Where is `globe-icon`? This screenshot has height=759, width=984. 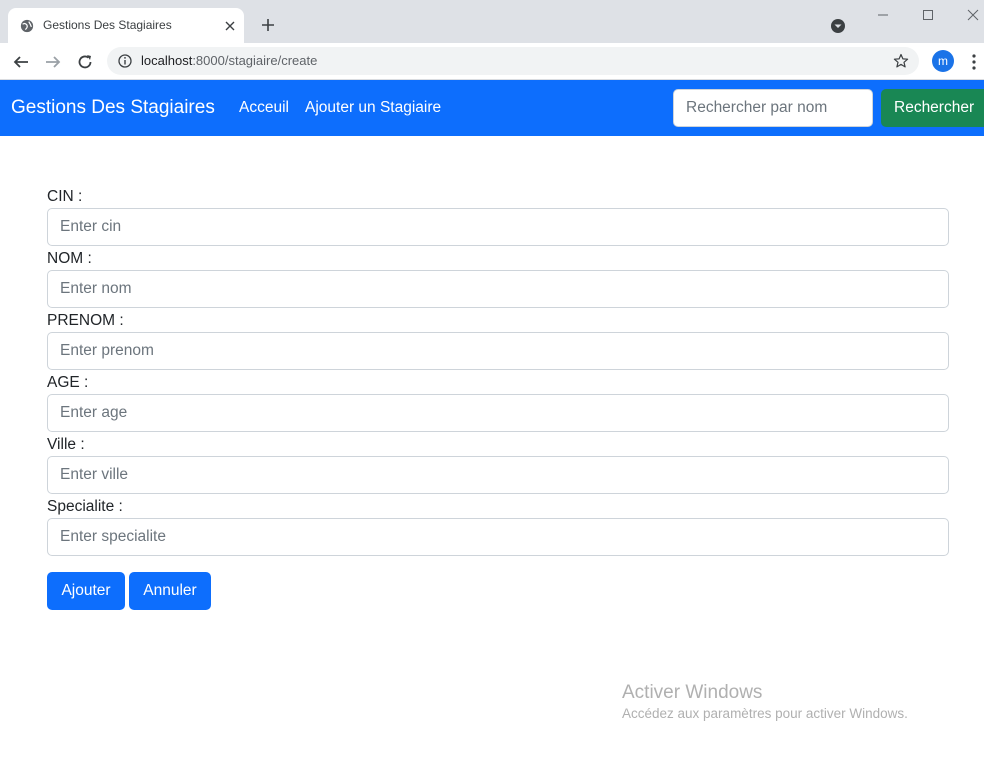
globe-icon is located at coordinates (27, 26).